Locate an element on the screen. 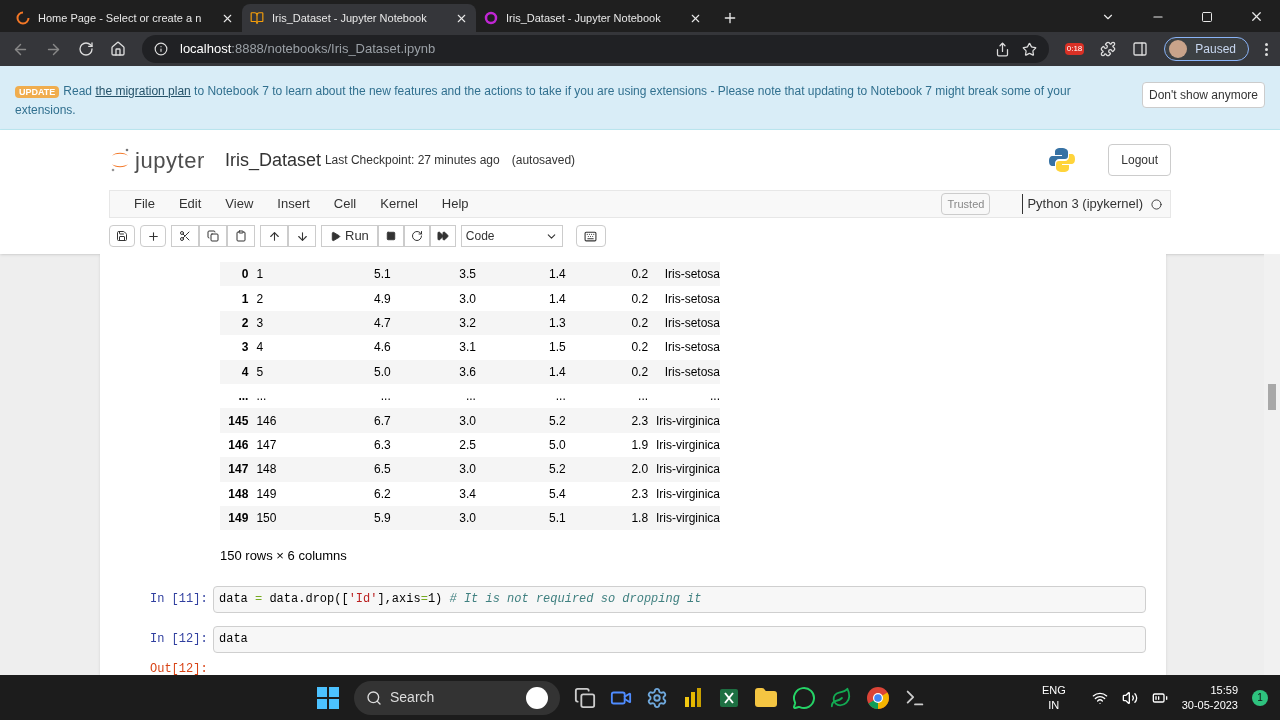  table-cell-text: 6.5 is located at coordinates (382, 470).